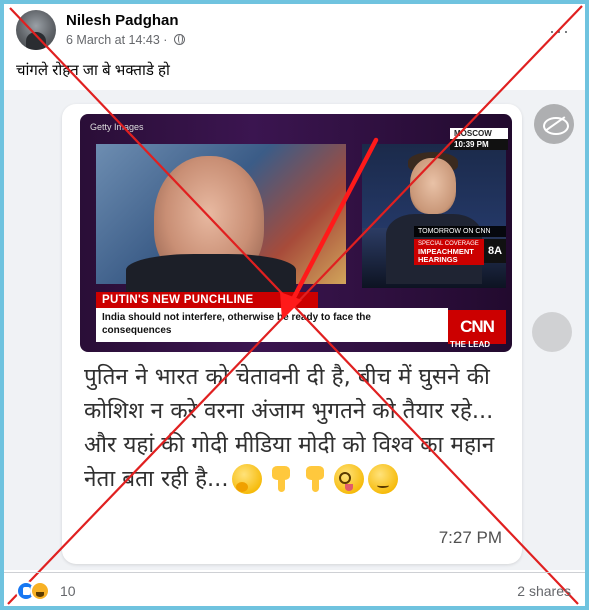 This screenshot has width=589, height=610. What do you see at coordinates (247, 479) in the screenshot?
I see `thinking-face-icon` at bounding box center [247, 479].